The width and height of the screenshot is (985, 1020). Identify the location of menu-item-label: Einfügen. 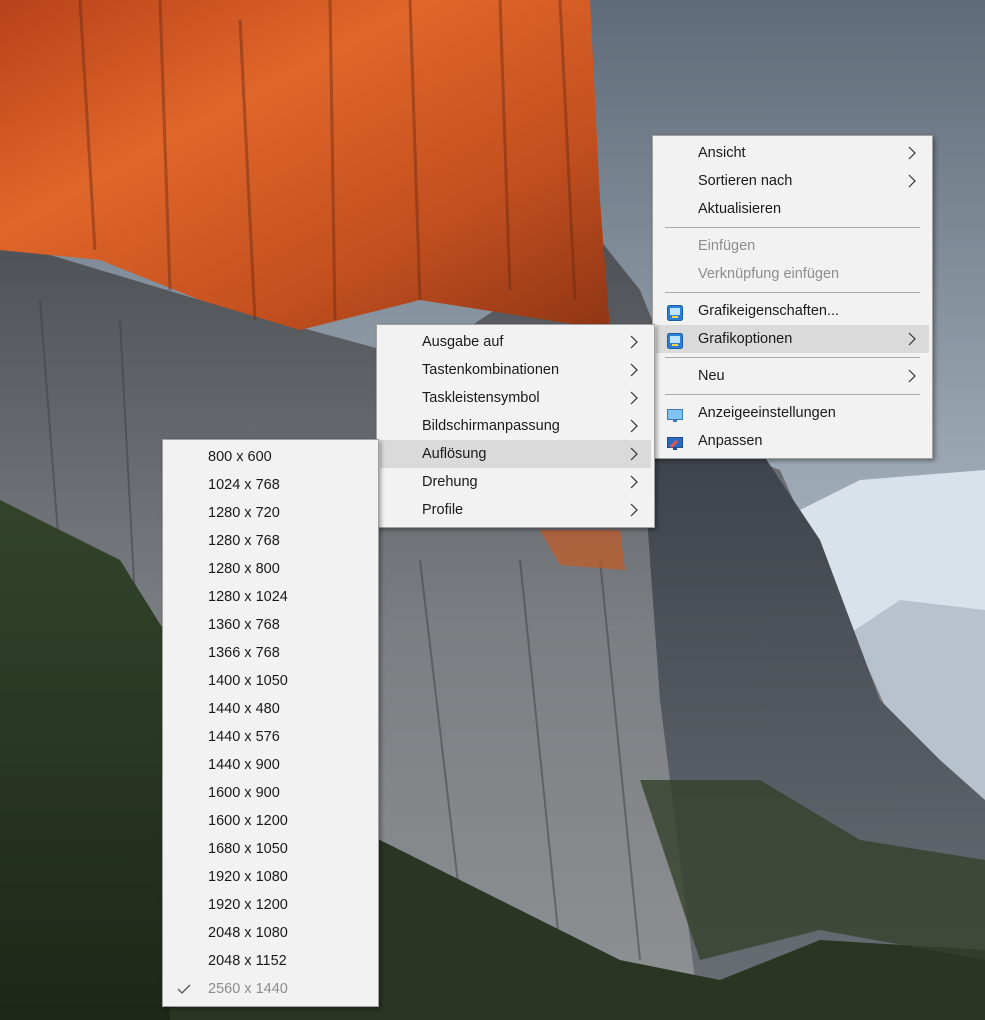
(727, 246).